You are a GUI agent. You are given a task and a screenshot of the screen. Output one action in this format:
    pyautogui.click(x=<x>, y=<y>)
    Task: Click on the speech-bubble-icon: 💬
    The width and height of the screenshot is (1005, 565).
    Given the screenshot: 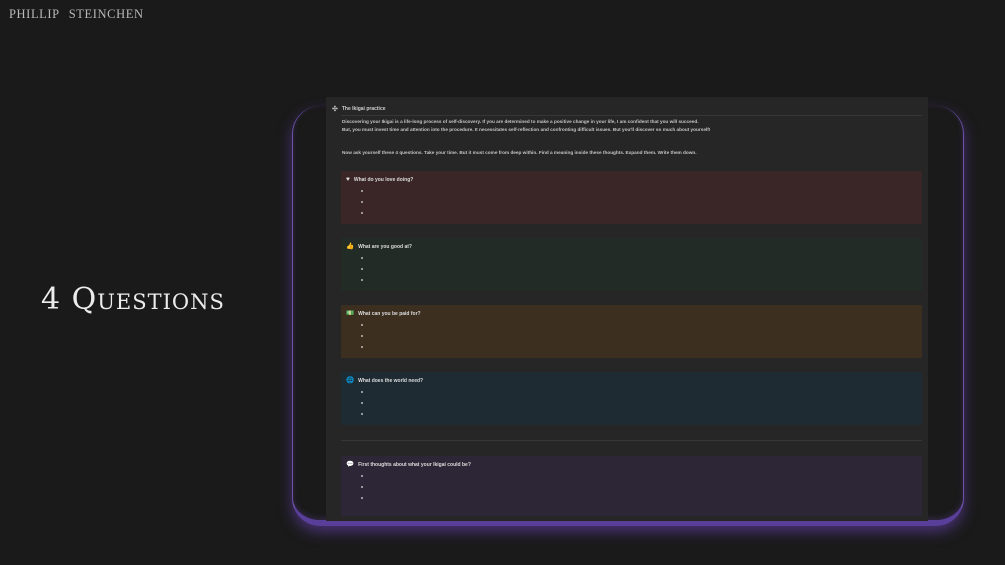 What is the action you would take?
    pyautogui.click(x=350, y=464)
    